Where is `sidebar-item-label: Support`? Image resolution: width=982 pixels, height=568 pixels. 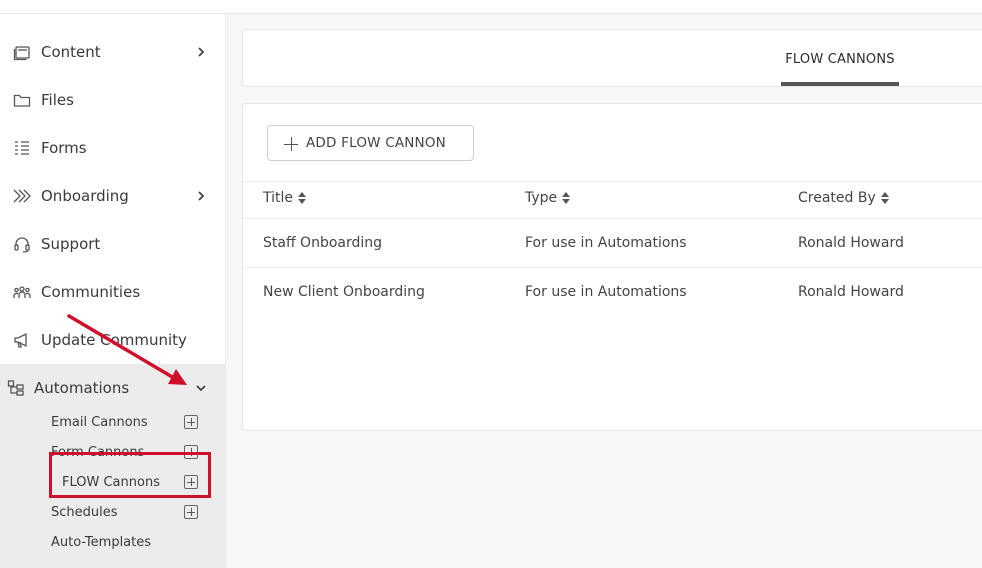
sidebar-item-label: Support is located at coordinates (71, 244).